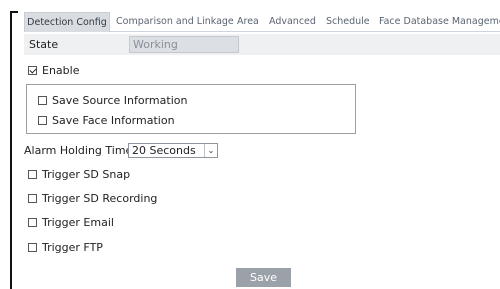 The image size is (500, 289). Describe the element at coordinates (175, 21) in the screenshot. I see `tab-comparison-and-linkage: Comparison and Linkage` at that location.